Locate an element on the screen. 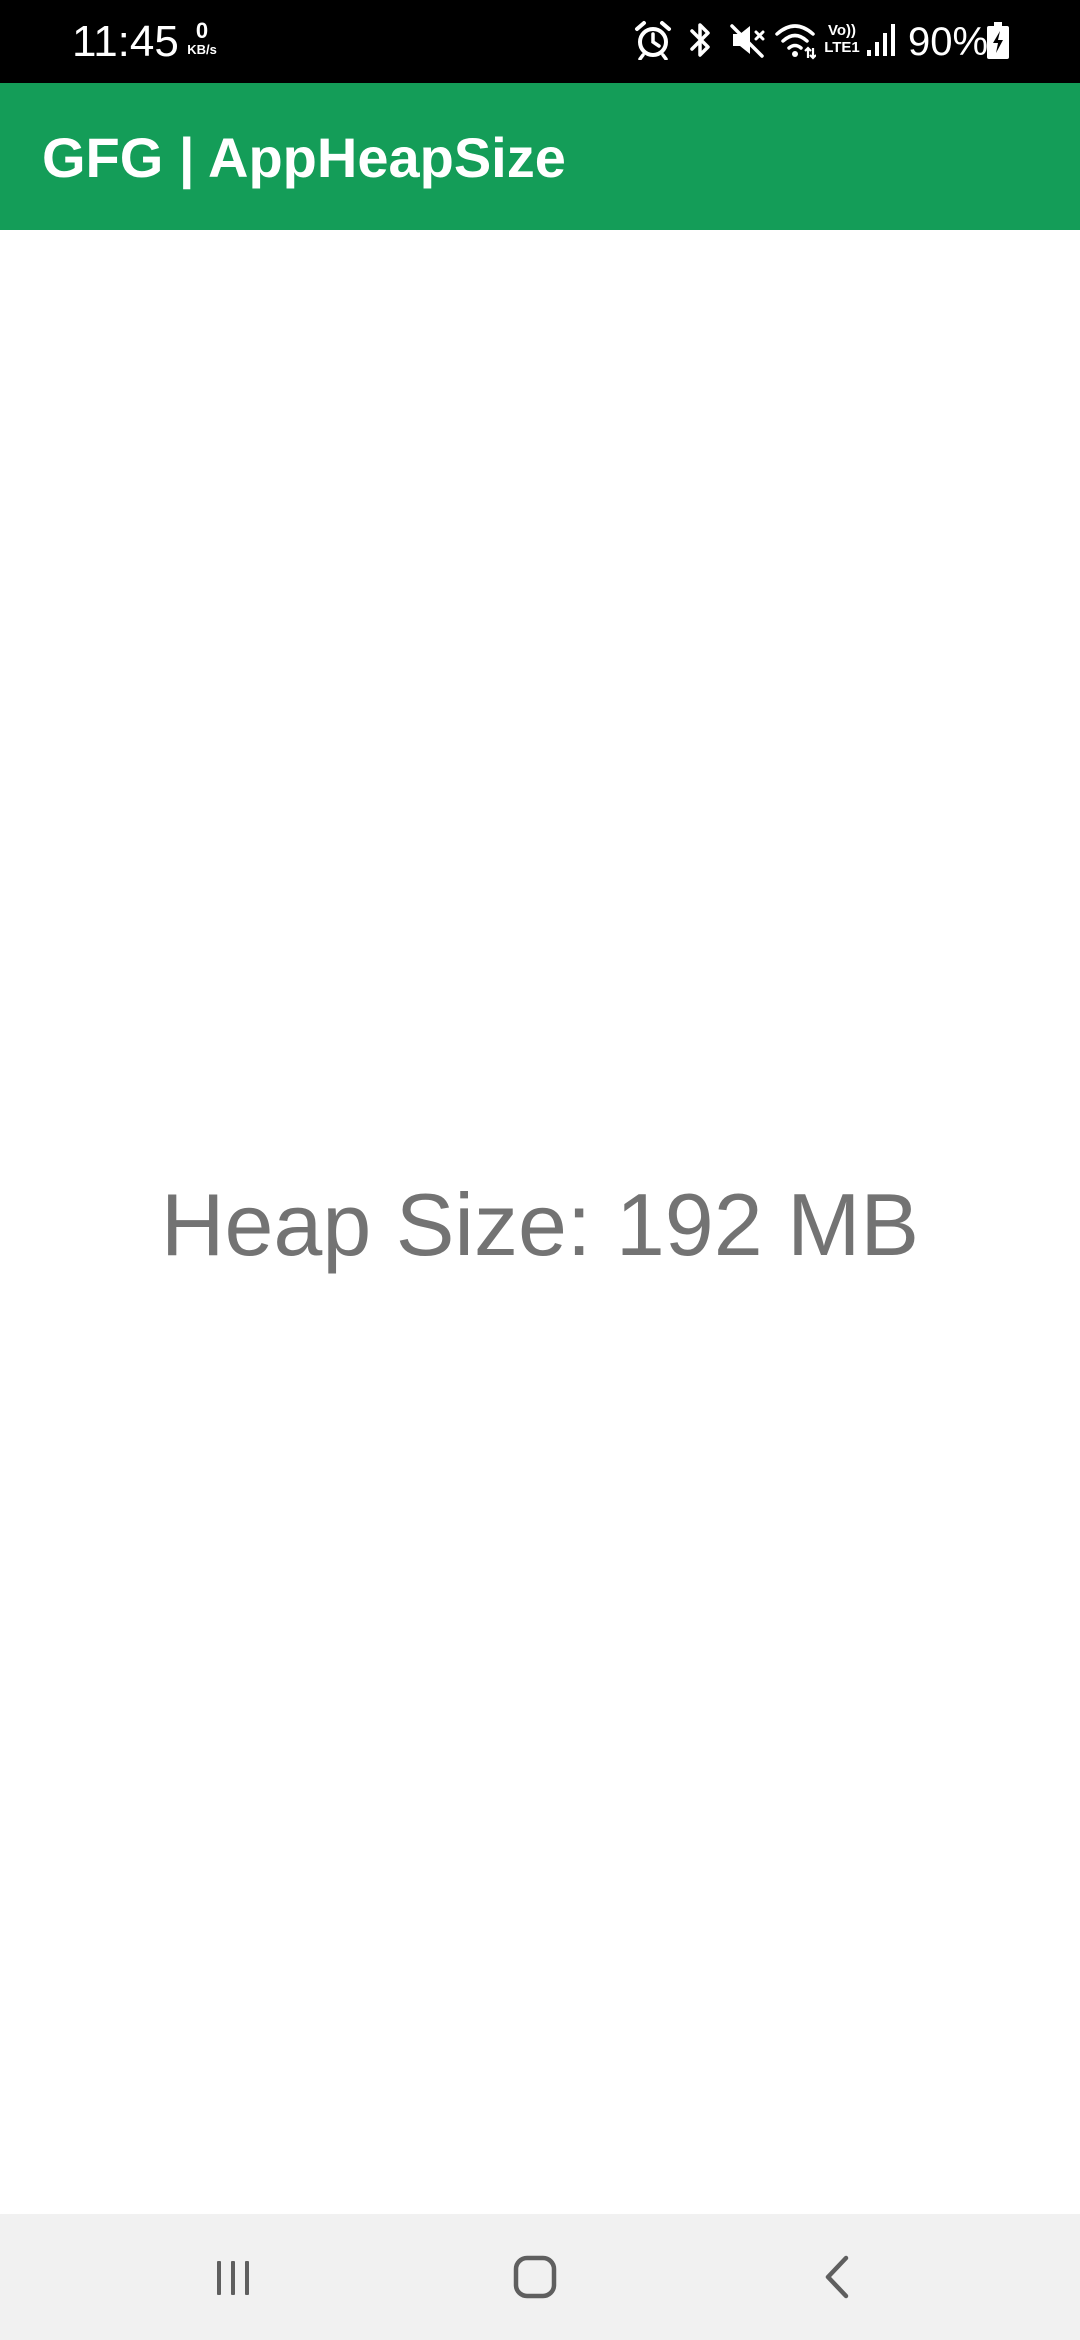  network-speed-unit: KB/s is located at coordinates (202, 49).